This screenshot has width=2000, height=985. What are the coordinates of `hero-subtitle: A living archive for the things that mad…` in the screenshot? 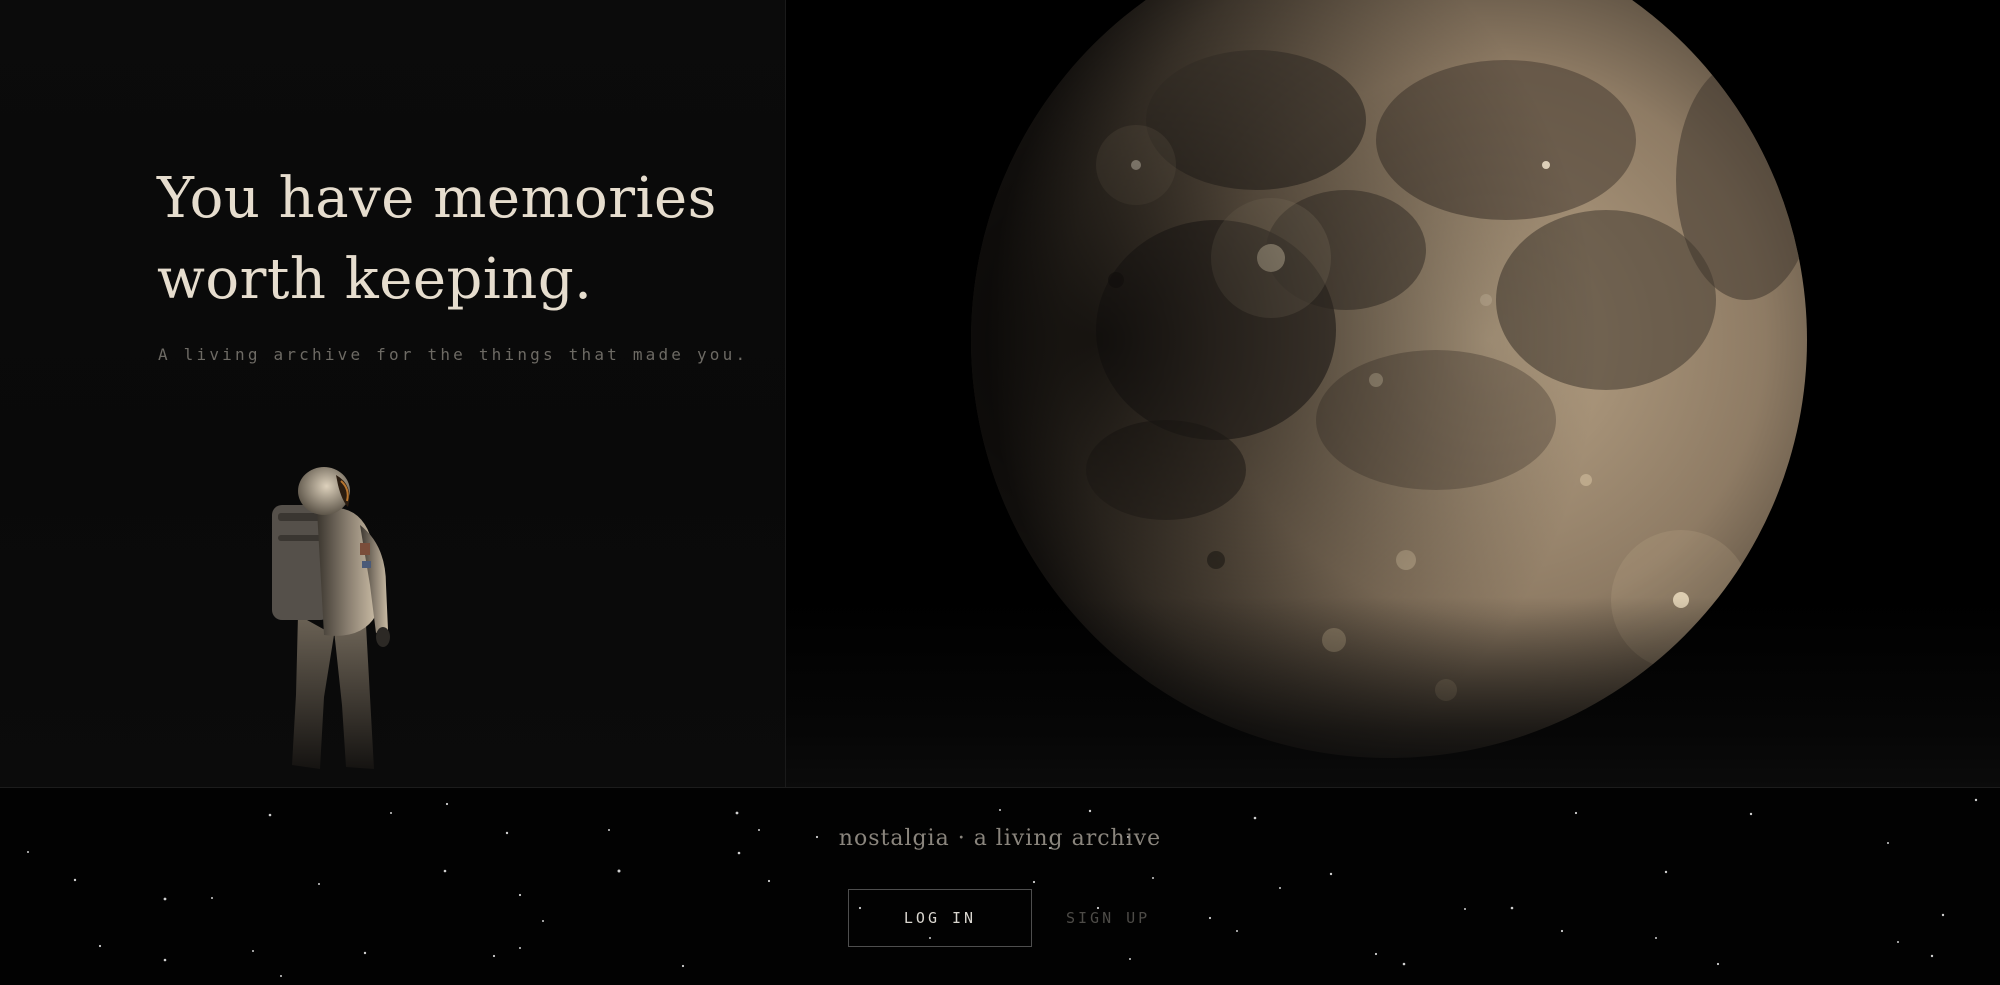 It's located at (453, 354).